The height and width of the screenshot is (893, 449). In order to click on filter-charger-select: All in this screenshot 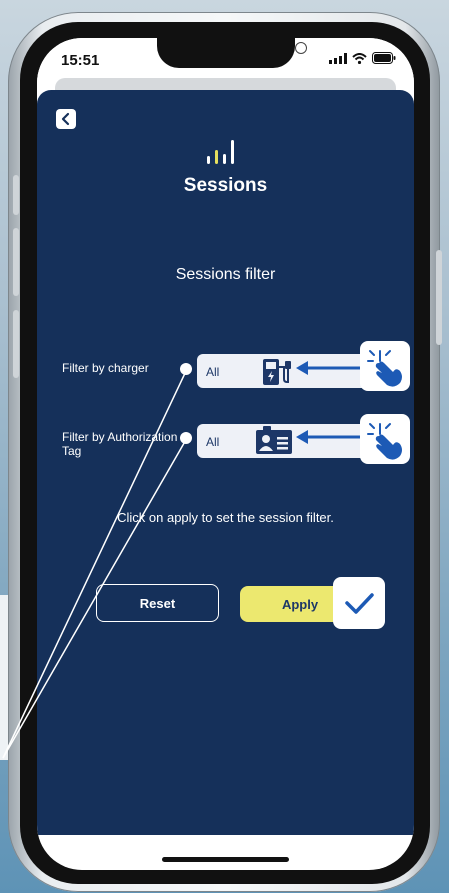, I will do `click(282, 371)`.